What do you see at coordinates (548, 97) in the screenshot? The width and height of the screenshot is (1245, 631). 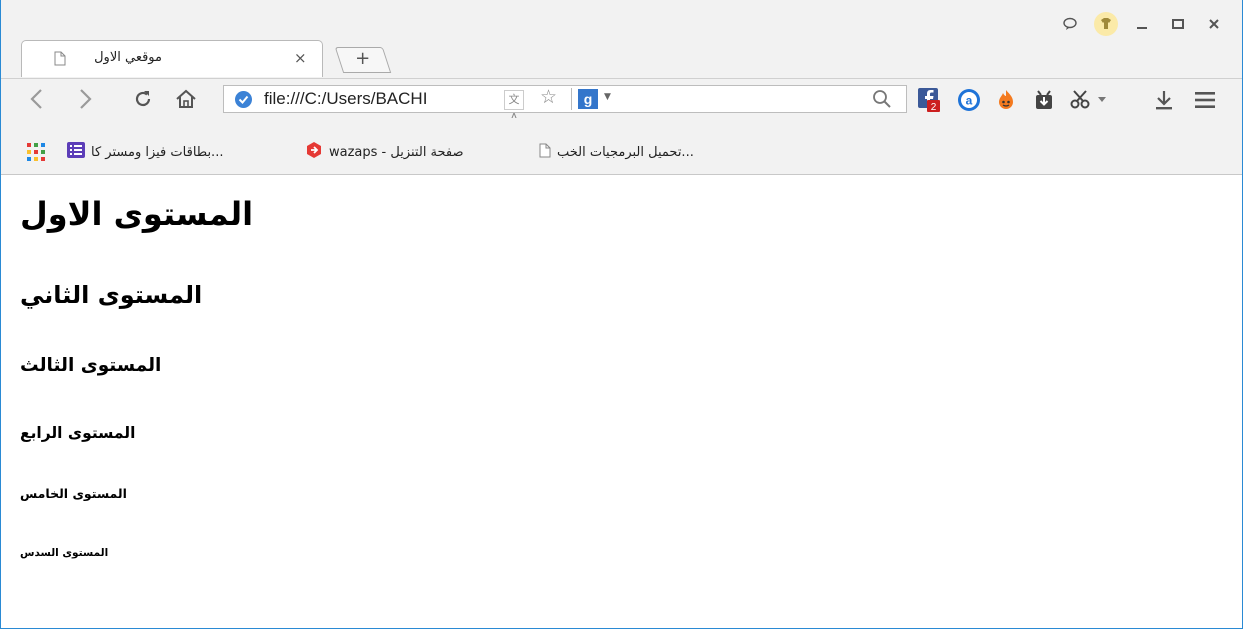 I see `star-icon: ☆` at bounding box center [548, 97].